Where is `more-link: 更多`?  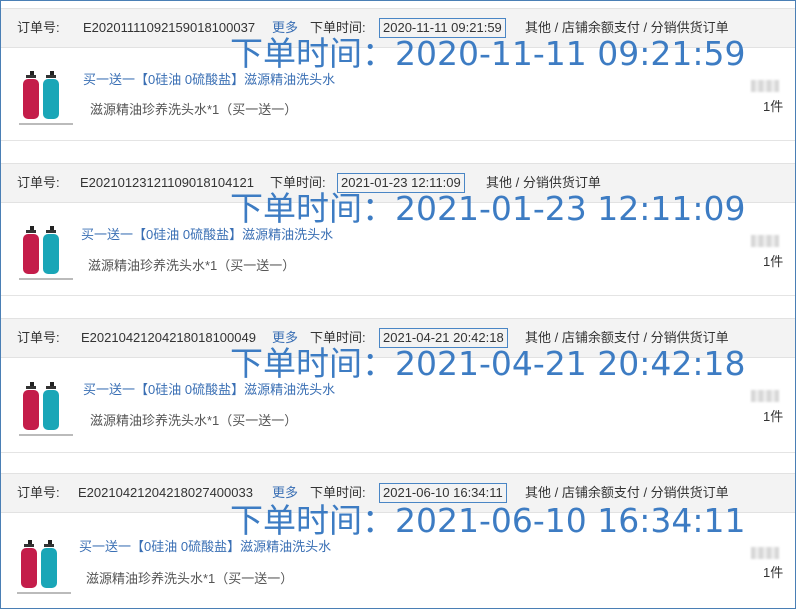
more-link: 更多 is located at coordinates (285, 493).